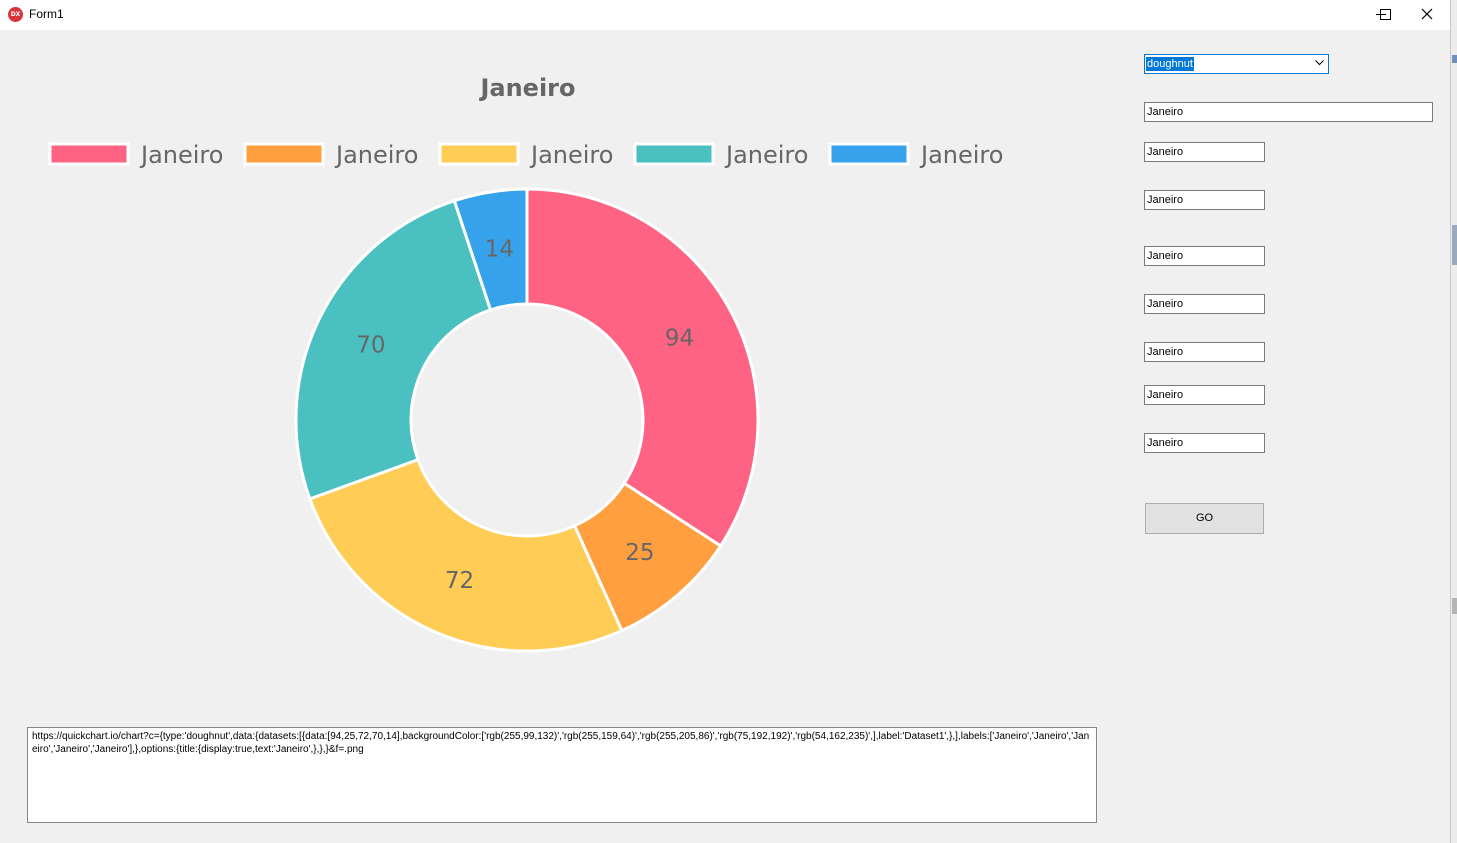 This screenshot has width=1457, height=843. What do you see at coordinates (1236, 64) in the screenshot?
I see `chart-type-dropdown: doughnut` at bounding box center [1236, 64].